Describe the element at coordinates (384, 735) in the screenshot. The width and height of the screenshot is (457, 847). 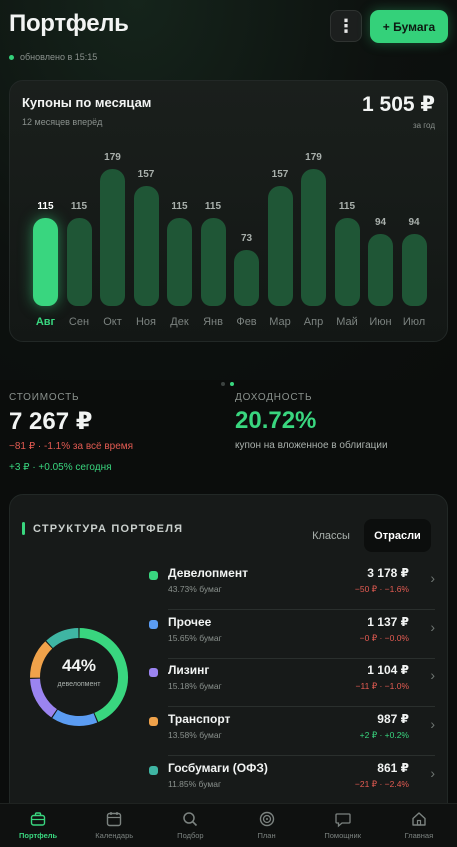
I see `sector-change: +2 ₽ · +0.2%` at that location.